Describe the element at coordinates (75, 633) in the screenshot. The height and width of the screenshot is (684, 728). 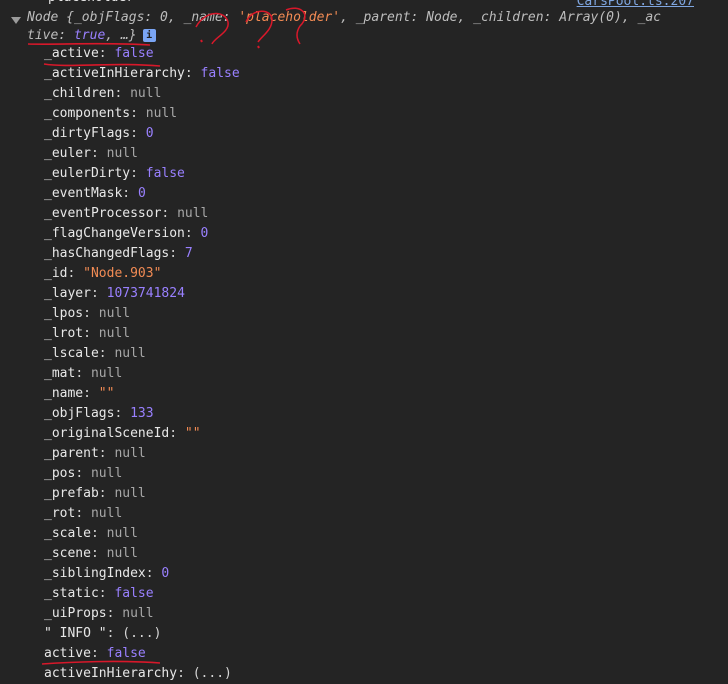
I see `property-key: " INFO "` at that location.